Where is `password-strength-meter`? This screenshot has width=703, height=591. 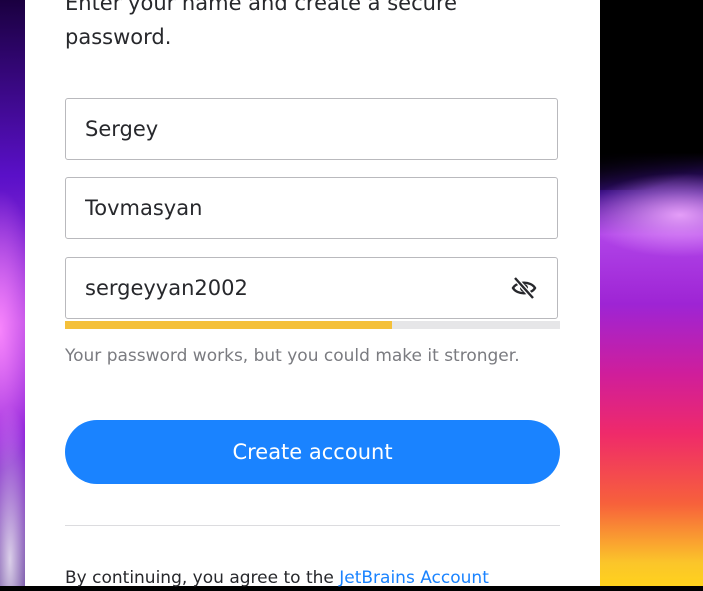 password-strength-meter is located at coordinates (312, 325).